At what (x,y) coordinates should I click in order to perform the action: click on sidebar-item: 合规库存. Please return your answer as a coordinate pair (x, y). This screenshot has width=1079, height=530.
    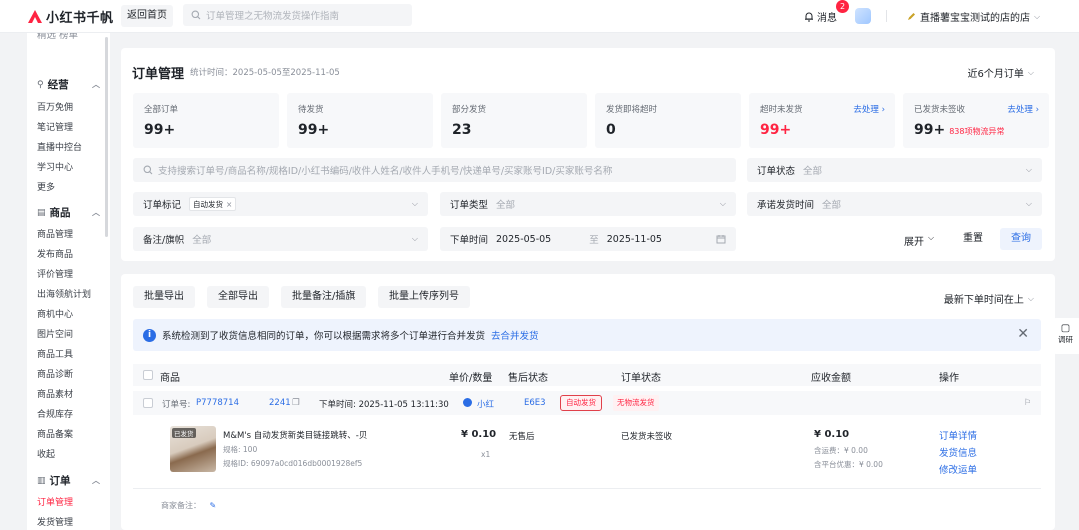
    Looking at the image, I should click on (55, 413).